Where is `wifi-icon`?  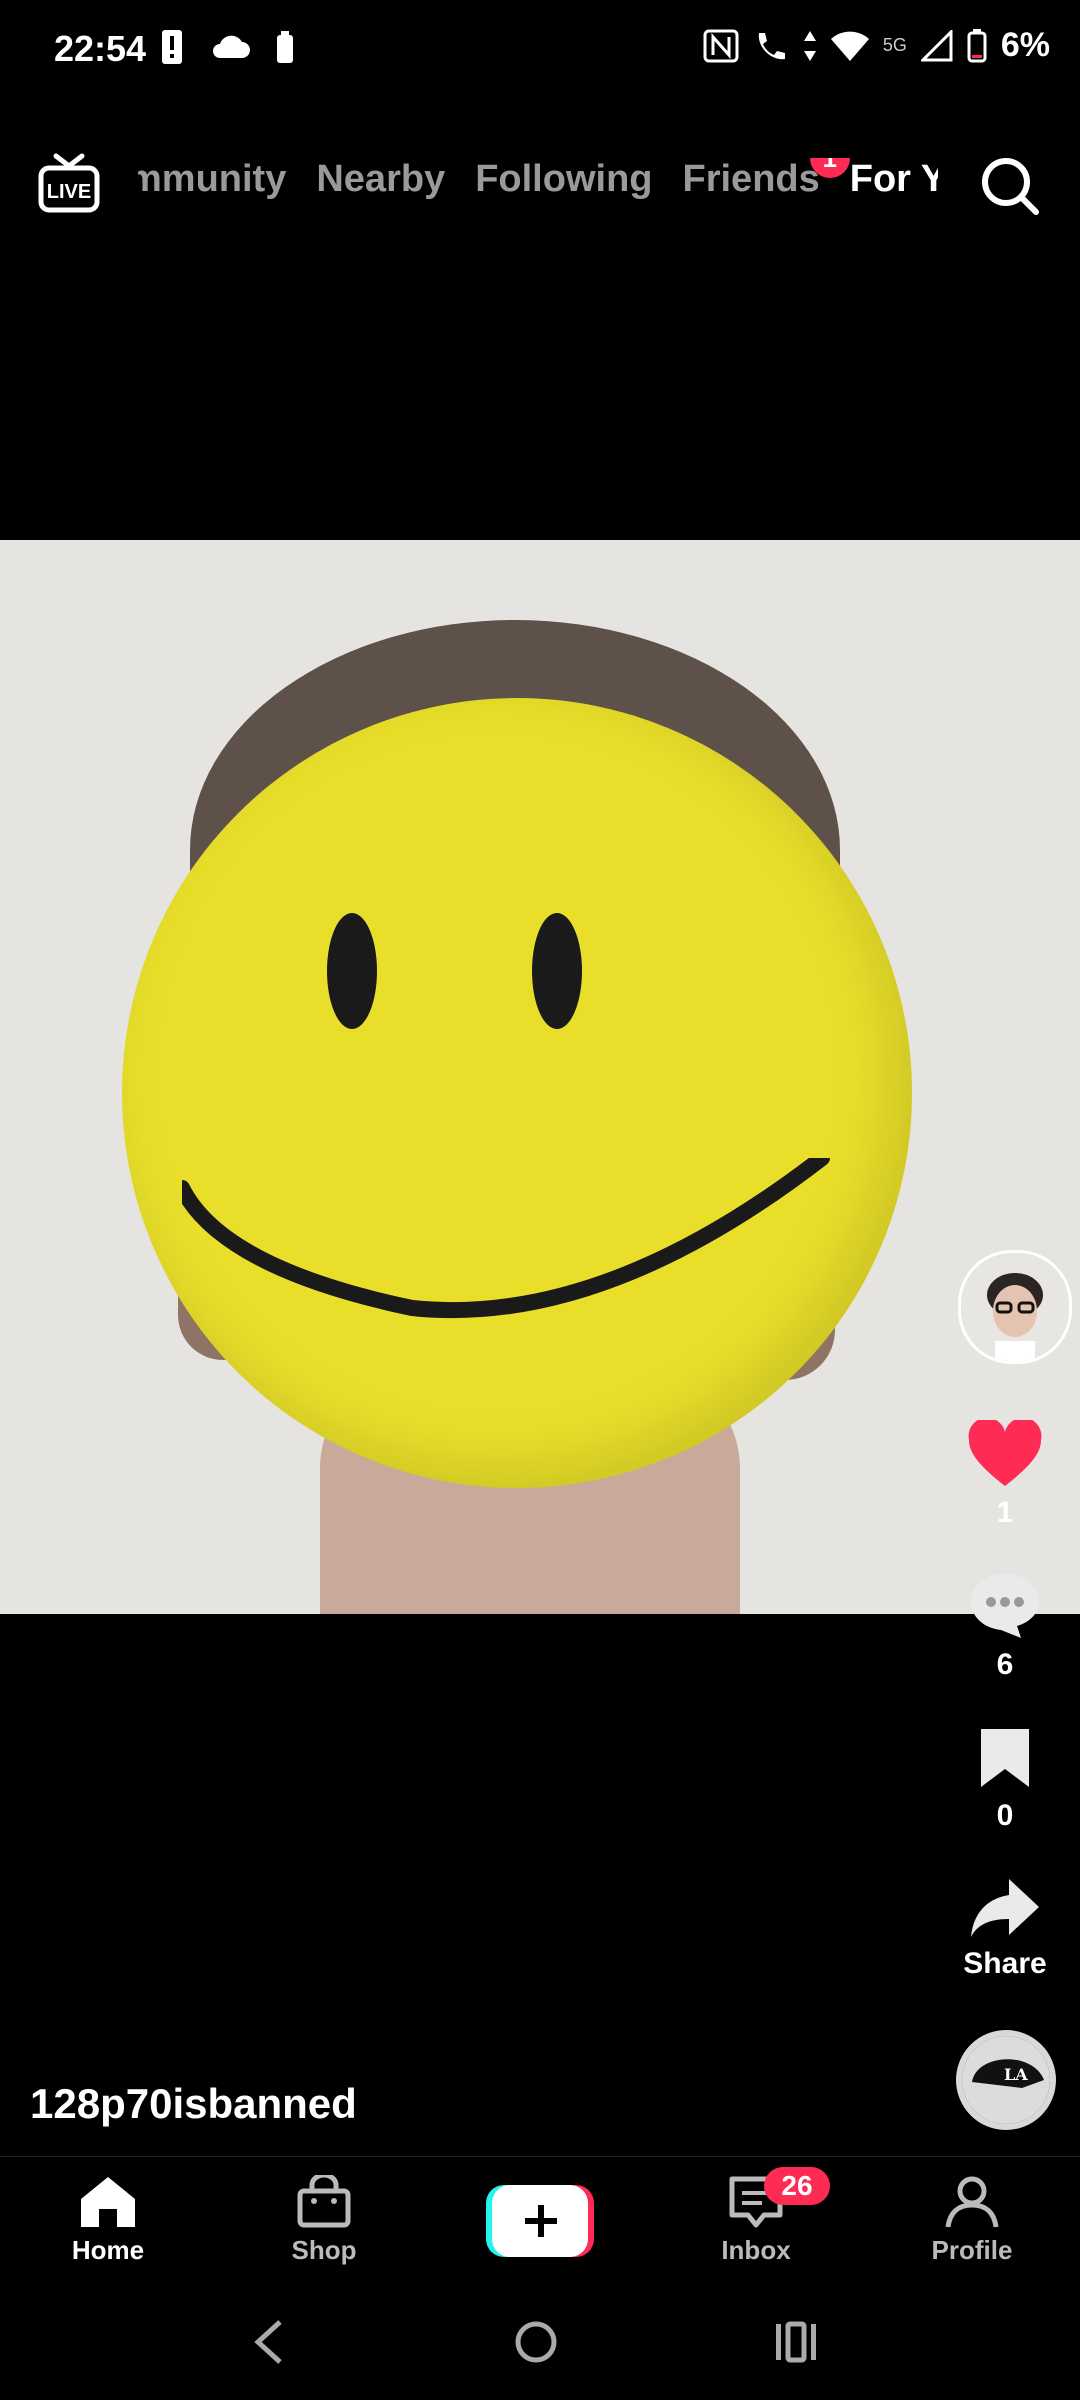
wifi-icon is located at coordinates (849, 46).